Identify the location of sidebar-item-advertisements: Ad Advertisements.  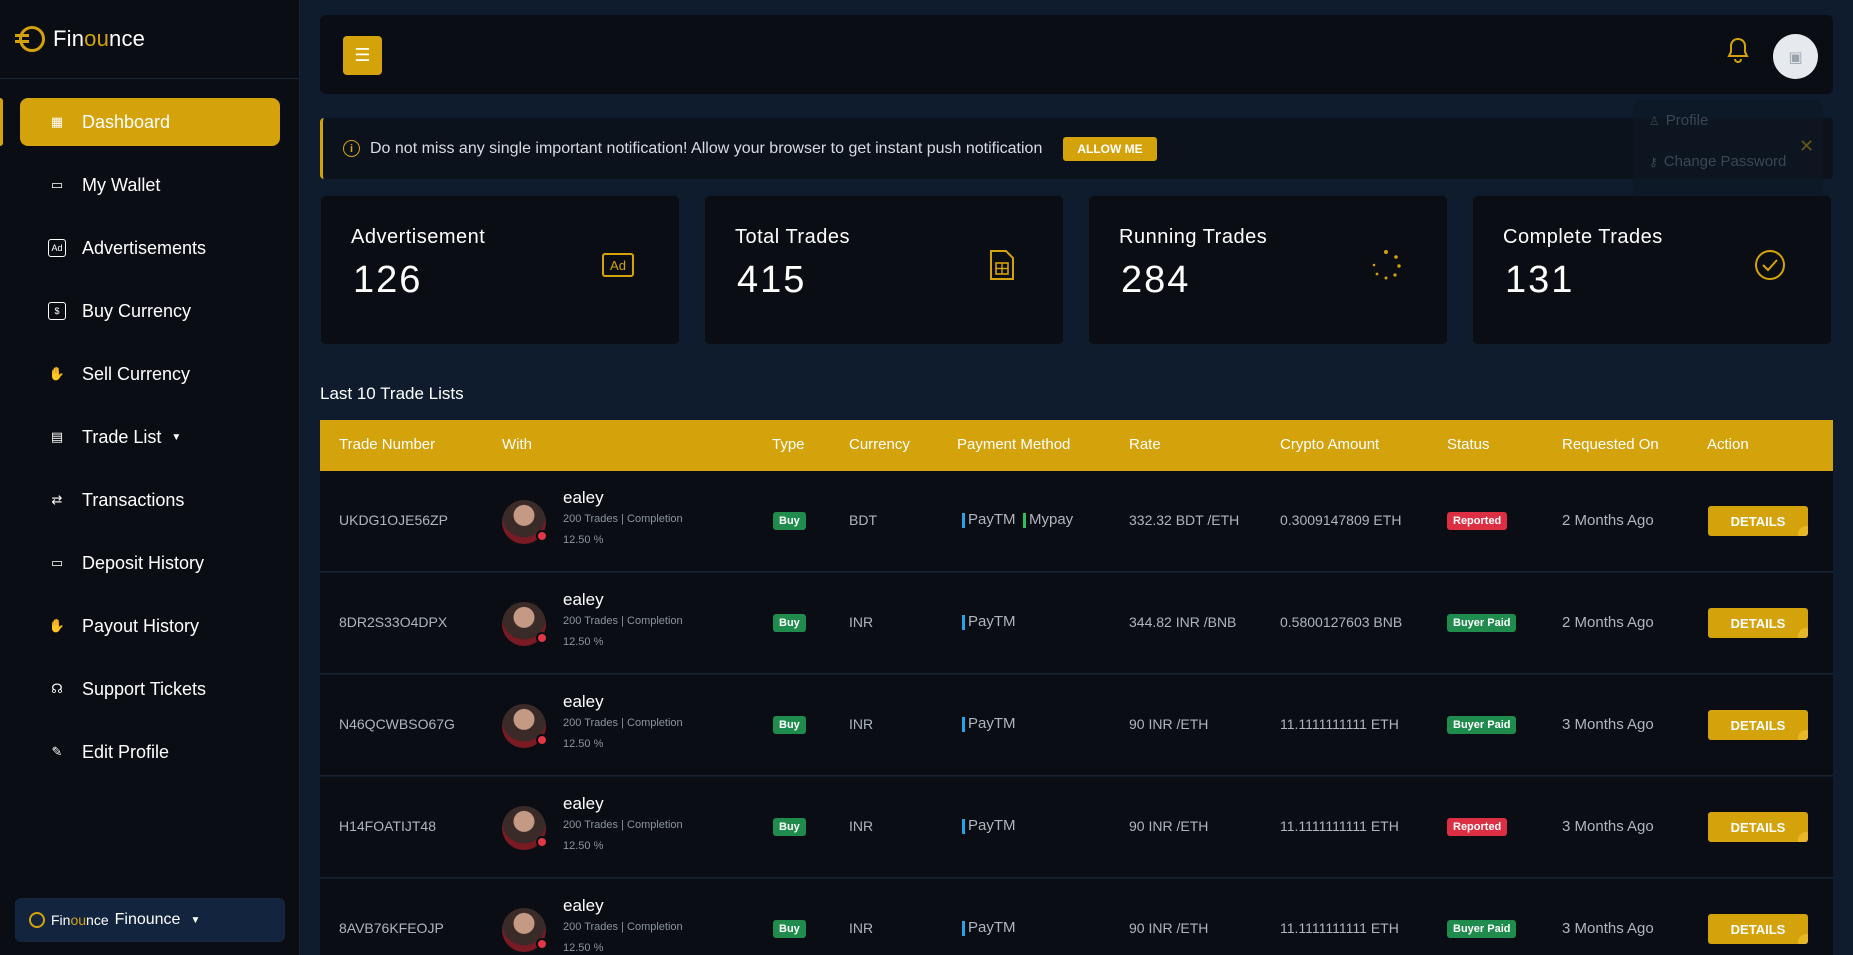
(150, 248).